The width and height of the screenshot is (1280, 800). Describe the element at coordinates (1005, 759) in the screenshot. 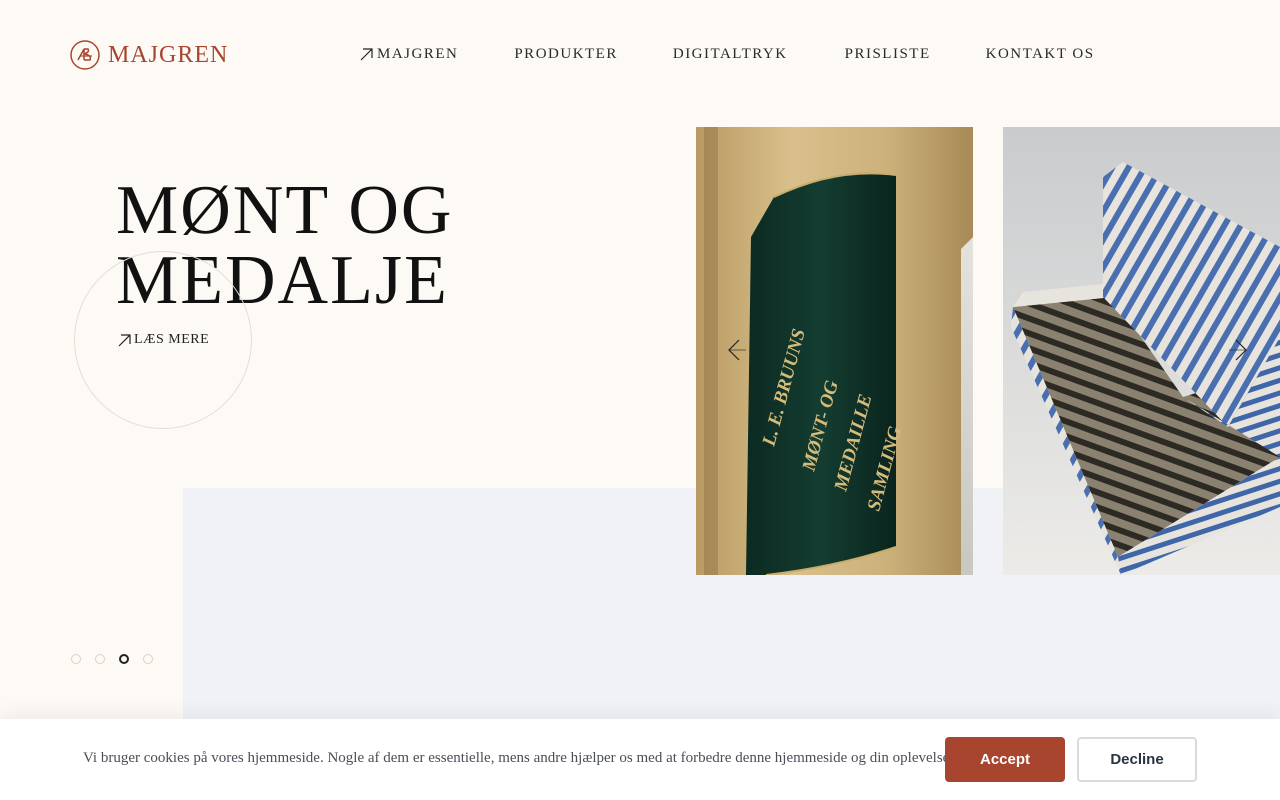

I see `accept-button: Accept` at that location.